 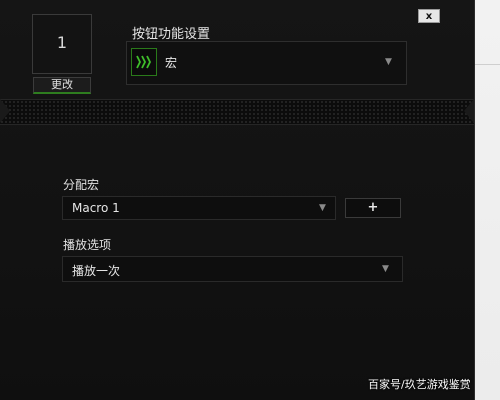 I want to click on macro-dropdown: Macro 1 ▼, so click(x=199, y=208).